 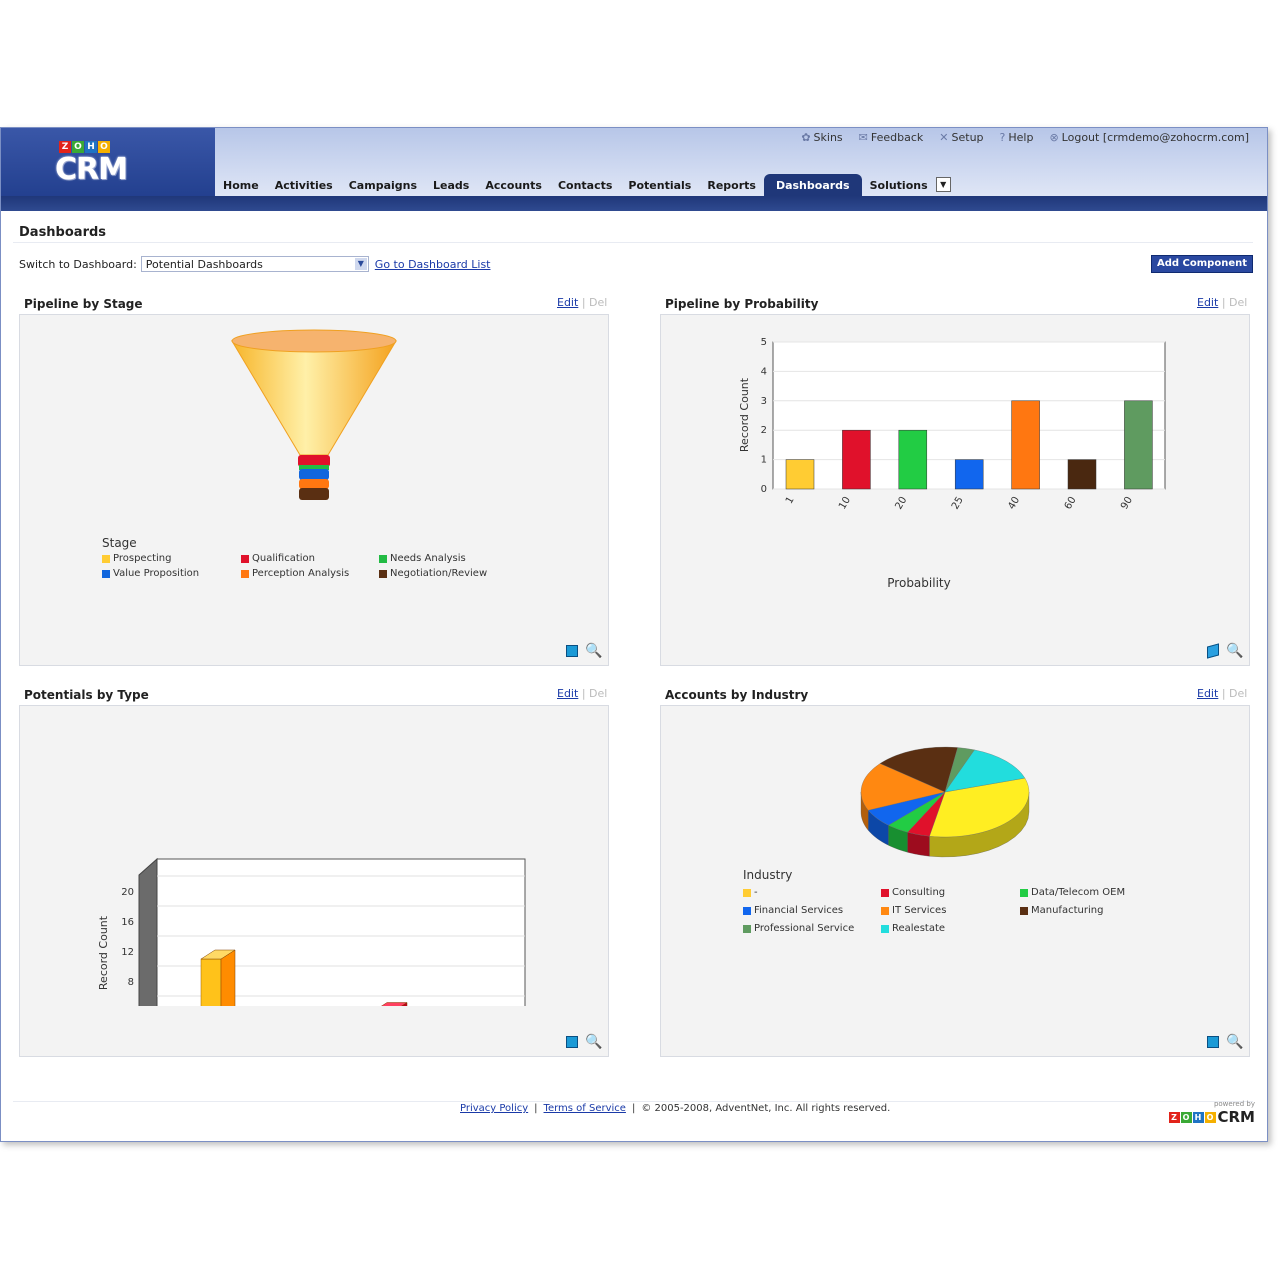 I want to click on feedback-link: ✉ Feedback, so click(x=891, y=137).